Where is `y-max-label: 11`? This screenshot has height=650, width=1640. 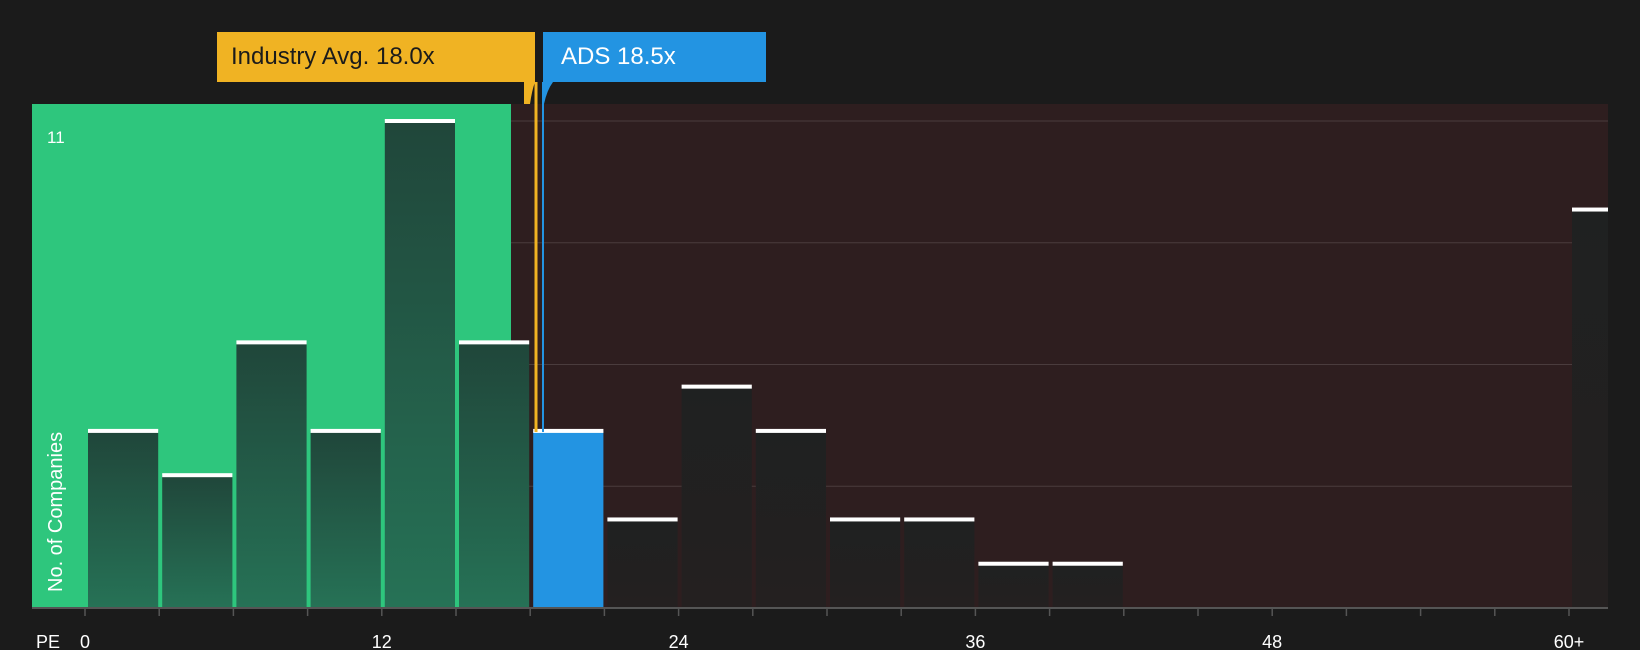 y-max-label: 11 is located at coordinates (56, 137).